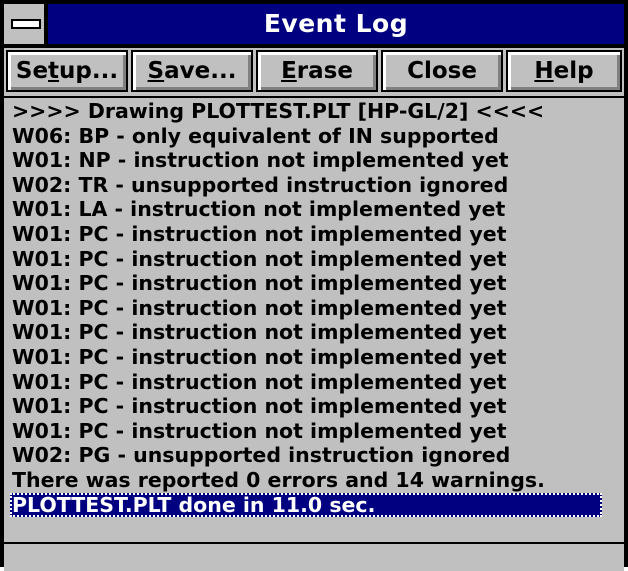 Image resolution: width=628 pixels, height=571 pixels. Describe the element at coordinates (324, 71) in the screenshot. I see `erase-button-label-post: rase` at that location.